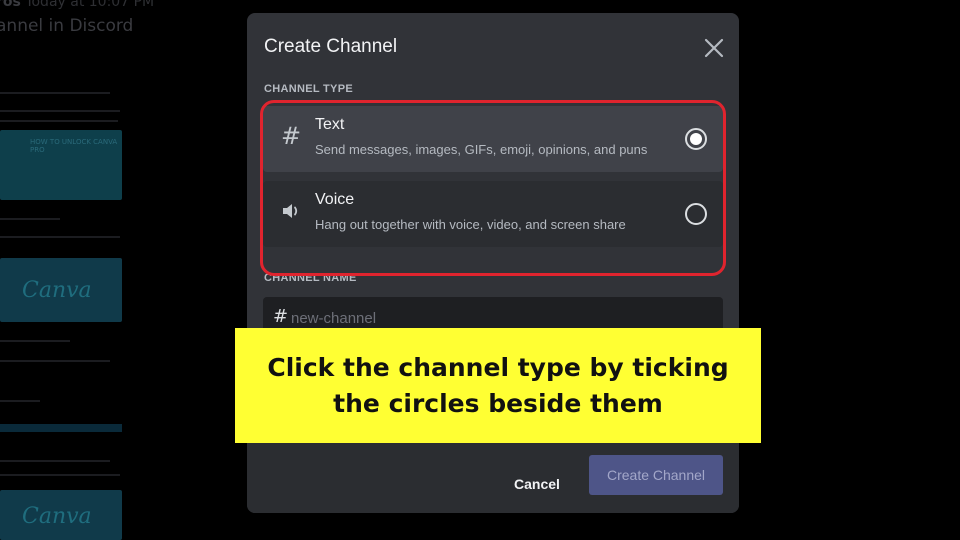 This screenshot has height=540, width=960. I want to click on close-icon, so click(714, 48).